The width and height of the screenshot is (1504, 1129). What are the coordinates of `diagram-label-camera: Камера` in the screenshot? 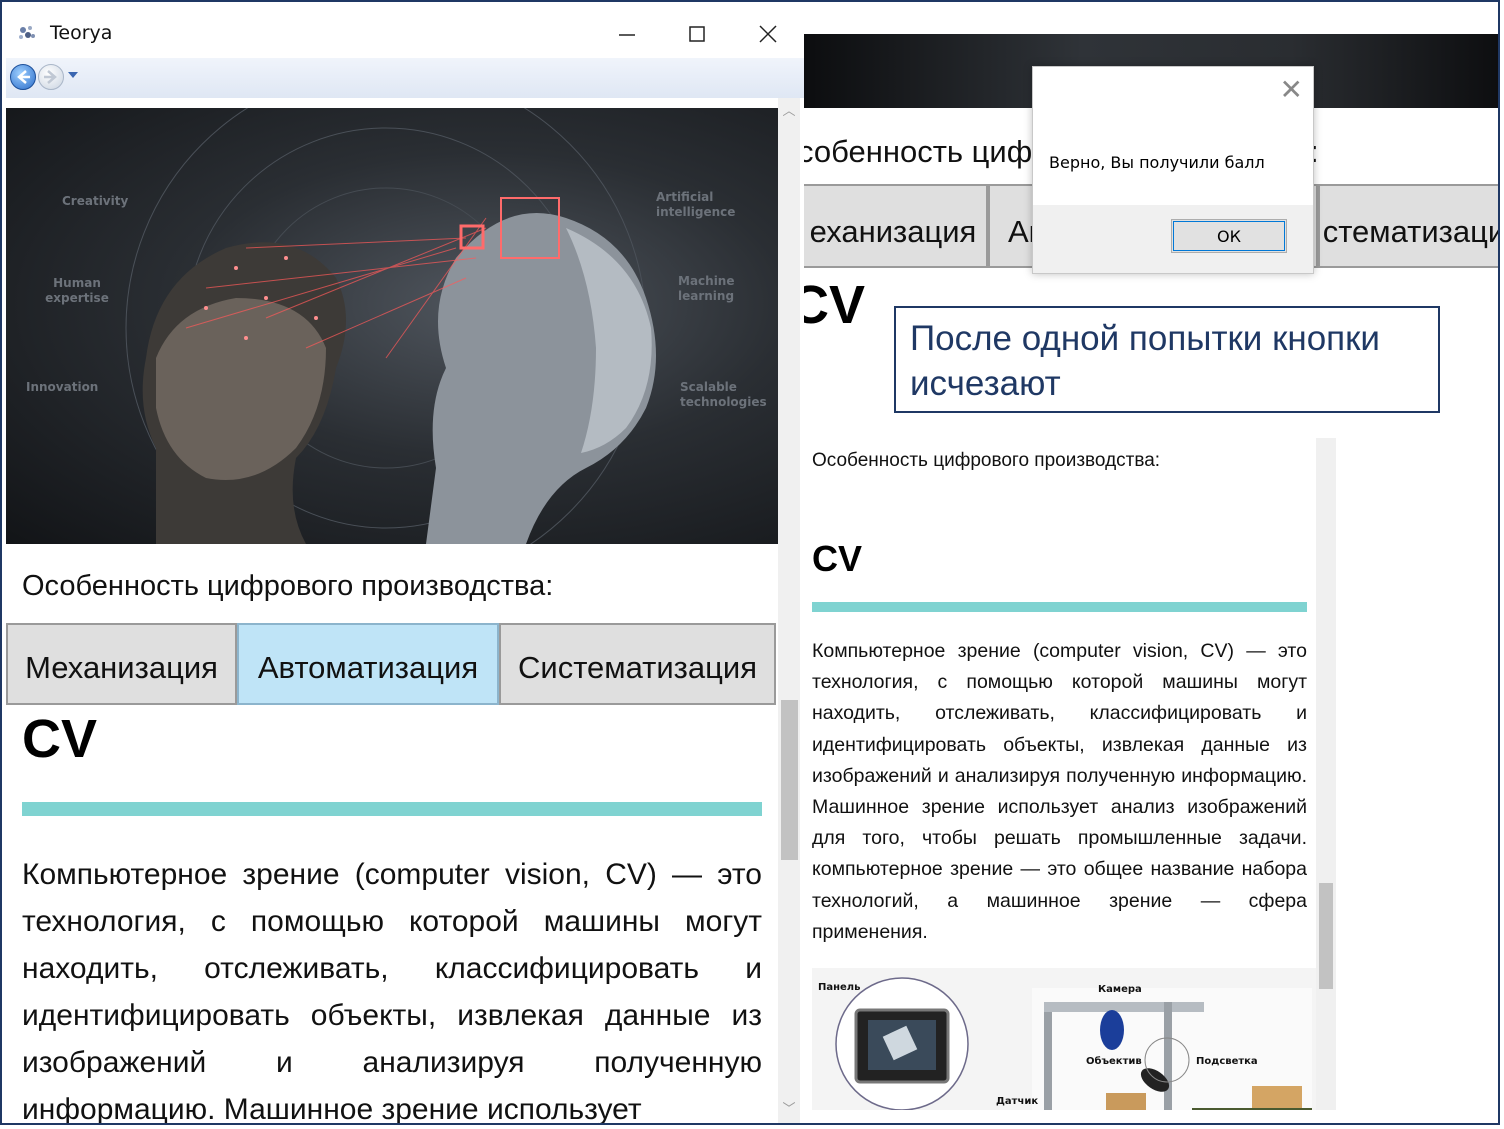 It's located at (1120, 989).